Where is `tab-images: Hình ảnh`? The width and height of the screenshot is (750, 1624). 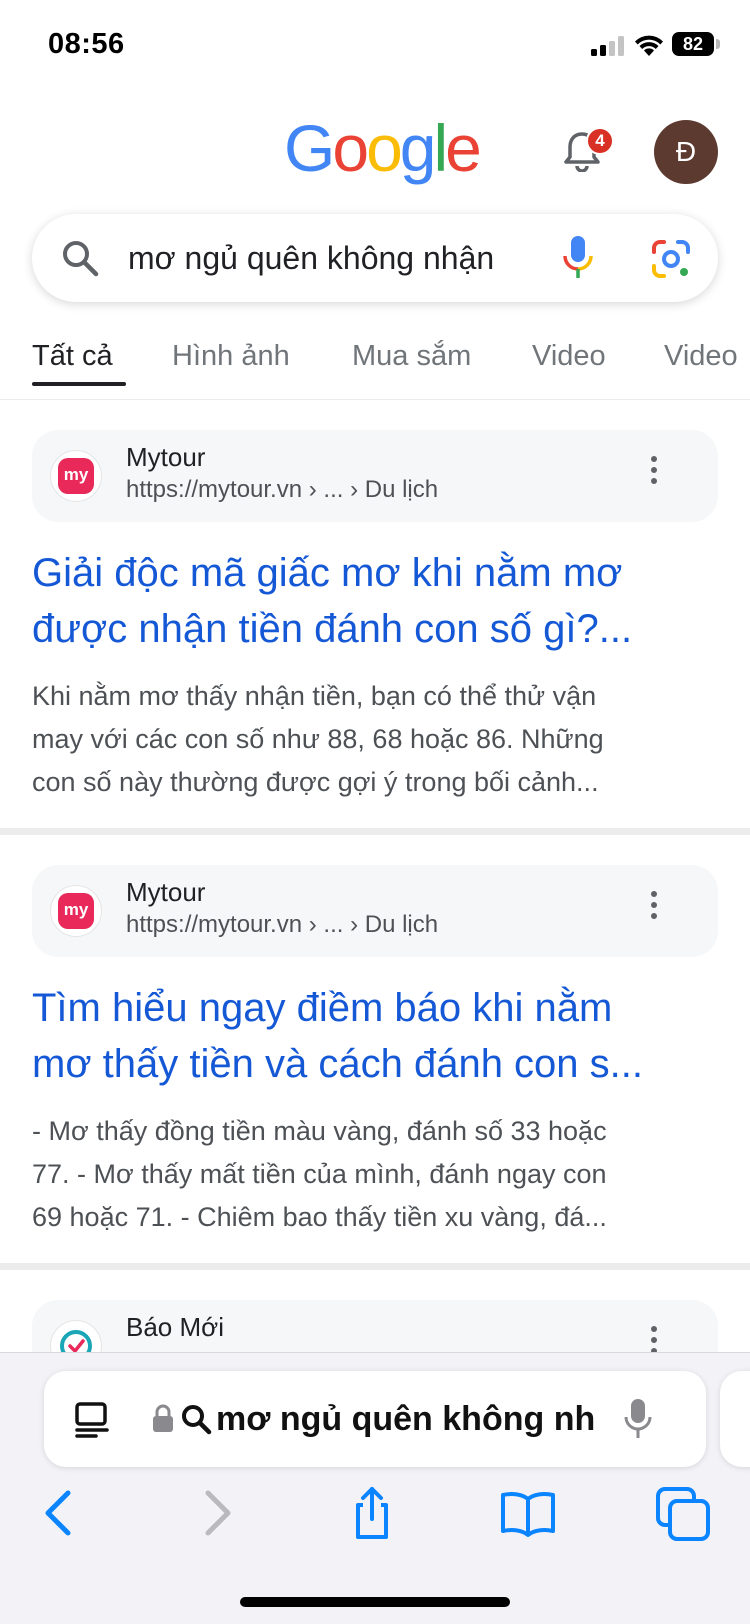
tab-images: Hình ảnh is located at coordinates (231, 356).